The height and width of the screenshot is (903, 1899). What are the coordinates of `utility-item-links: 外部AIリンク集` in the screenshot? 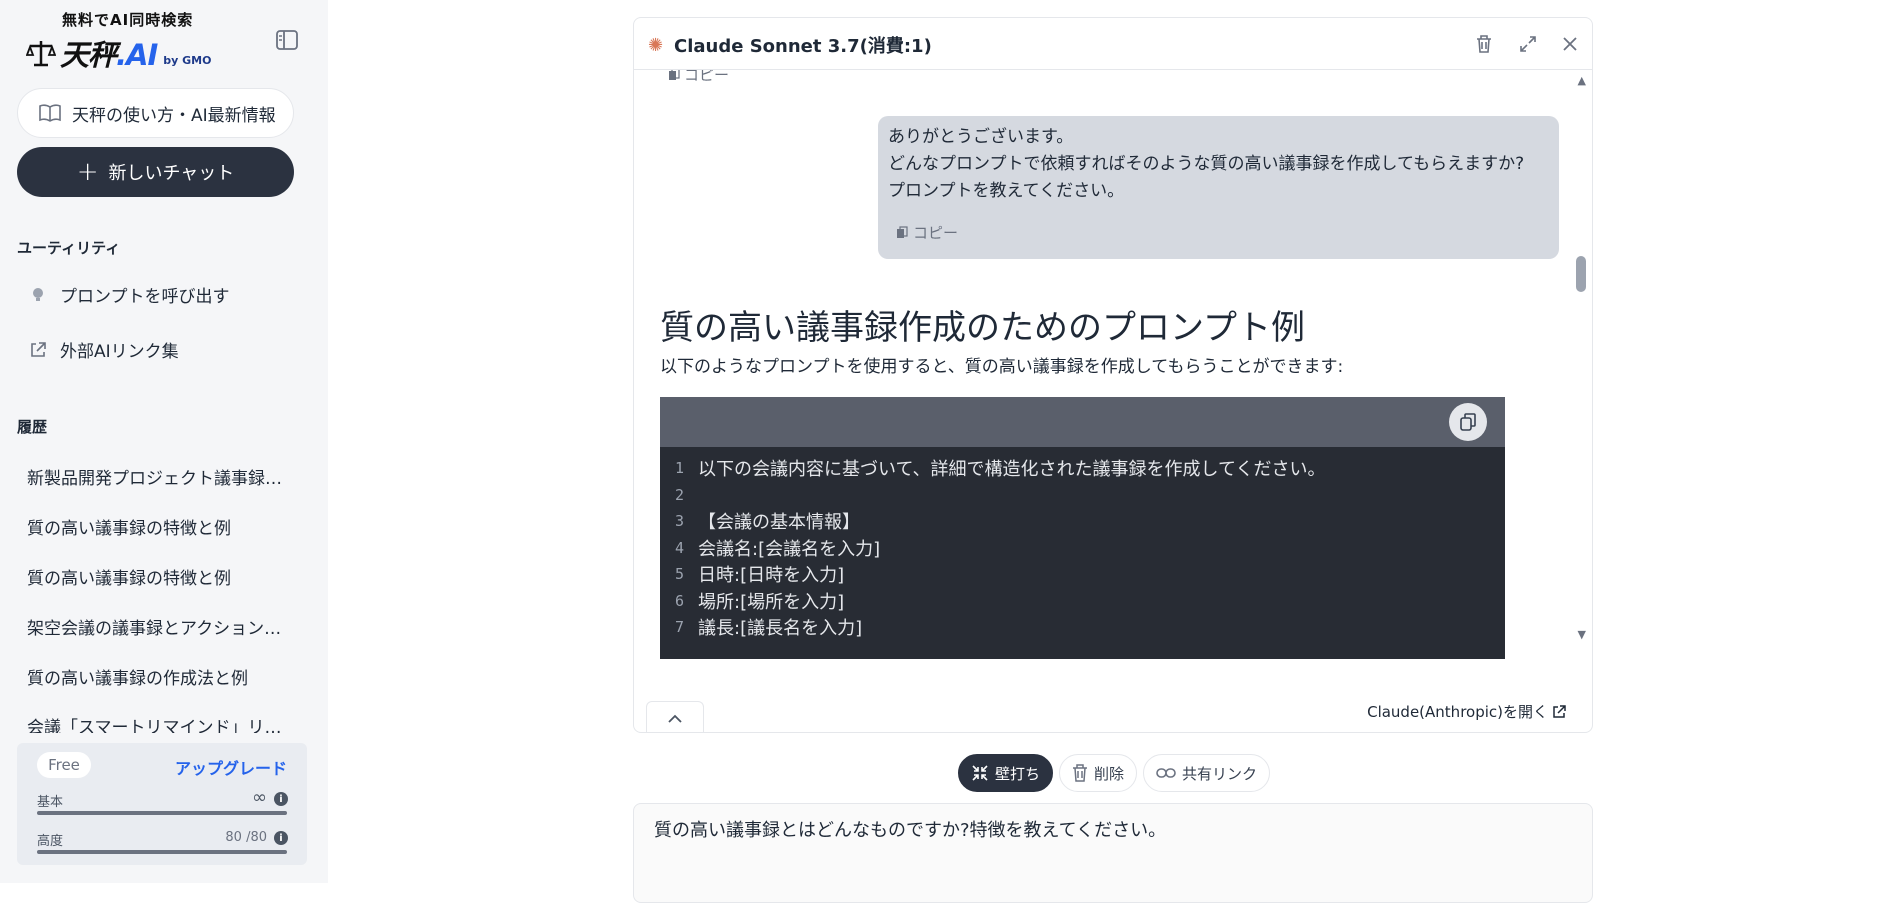 It's located at (103, 349).